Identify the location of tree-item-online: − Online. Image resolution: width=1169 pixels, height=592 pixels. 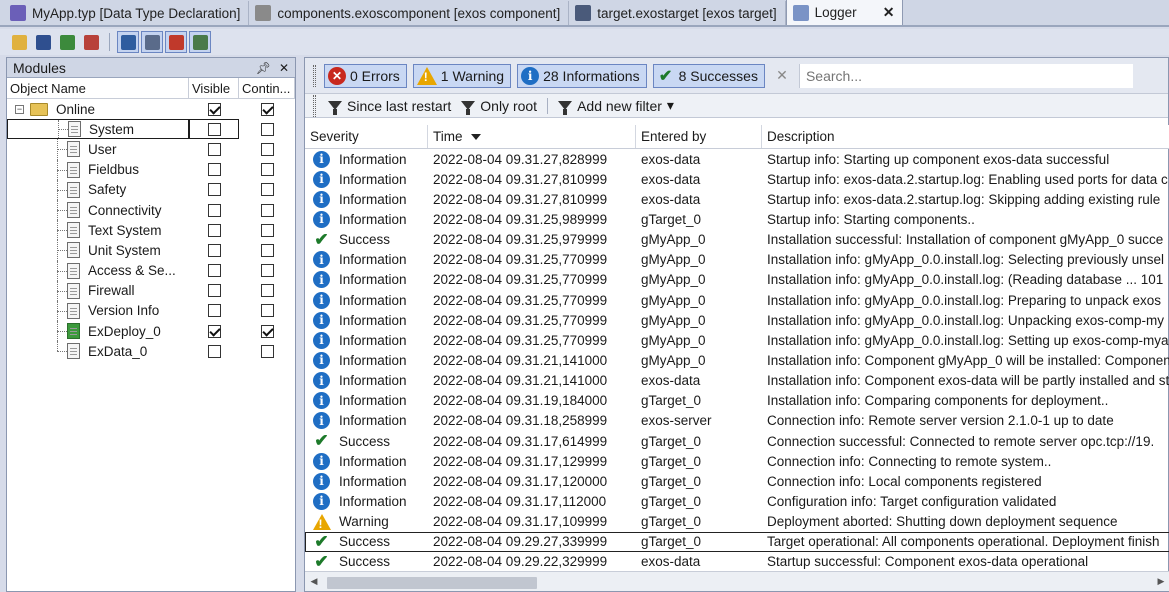
(151, 109).